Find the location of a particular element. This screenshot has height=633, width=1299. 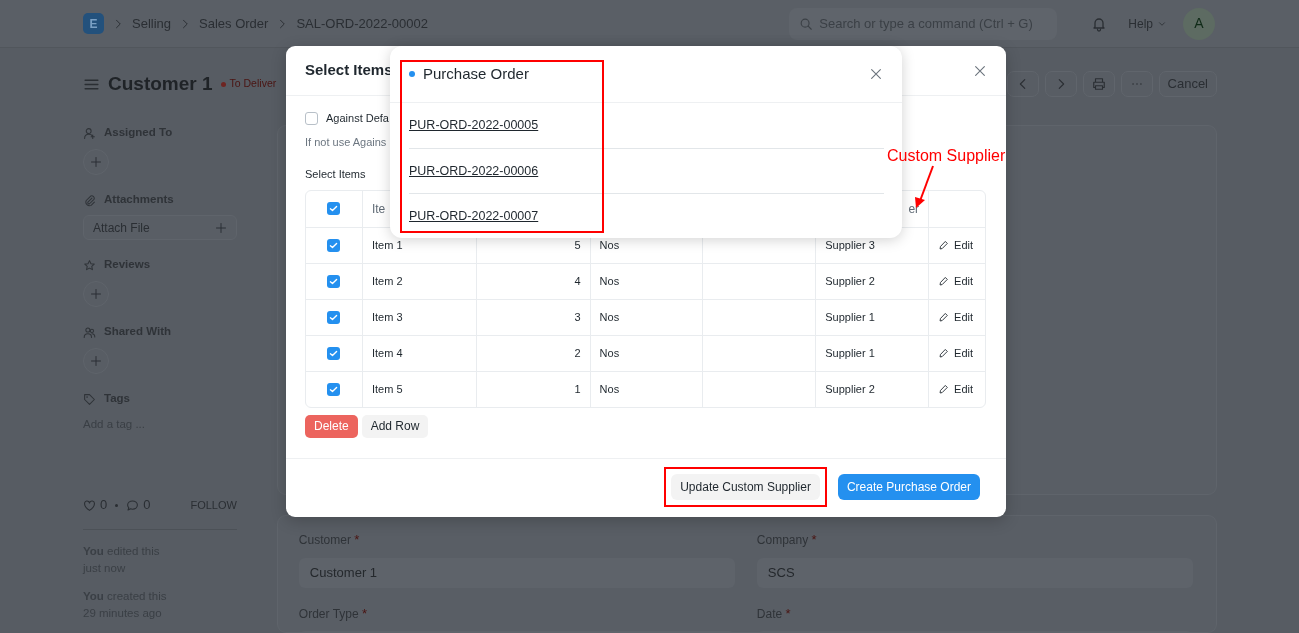

status-dot-icon is located at coordinates (223, 84).